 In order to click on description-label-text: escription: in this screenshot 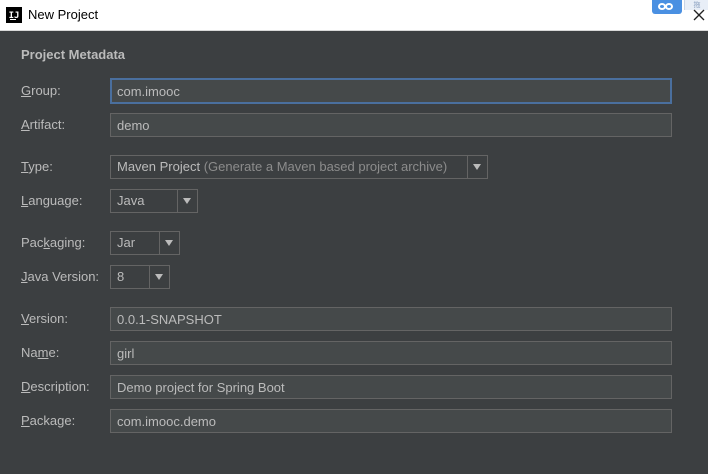, I will do `click(60, 386)`.